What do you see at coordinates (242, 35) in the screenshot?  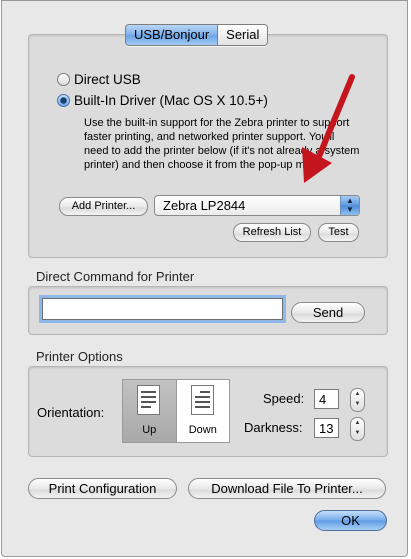 I see `tab-serial: Serial` at bounding box center [242, 35].